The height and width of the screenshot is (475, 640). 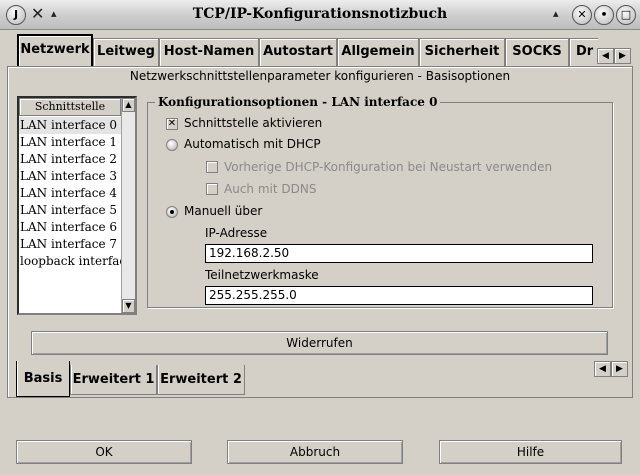 I want to click on list-item: LAN interface 5, so click(x=70, y=210).